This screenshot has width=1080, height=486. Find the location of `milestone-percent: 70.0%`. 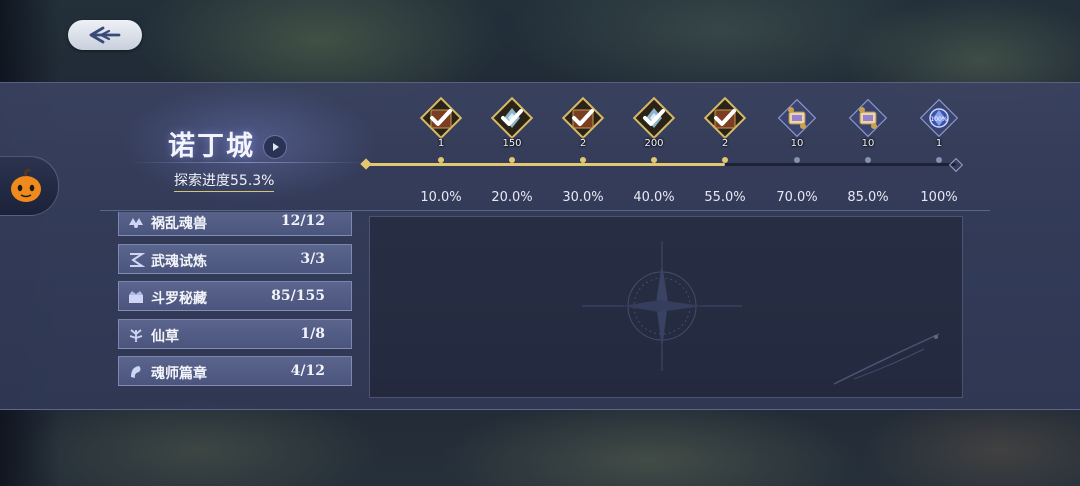

milestone-percent: 70.0% is located at coordinates (797, 197).